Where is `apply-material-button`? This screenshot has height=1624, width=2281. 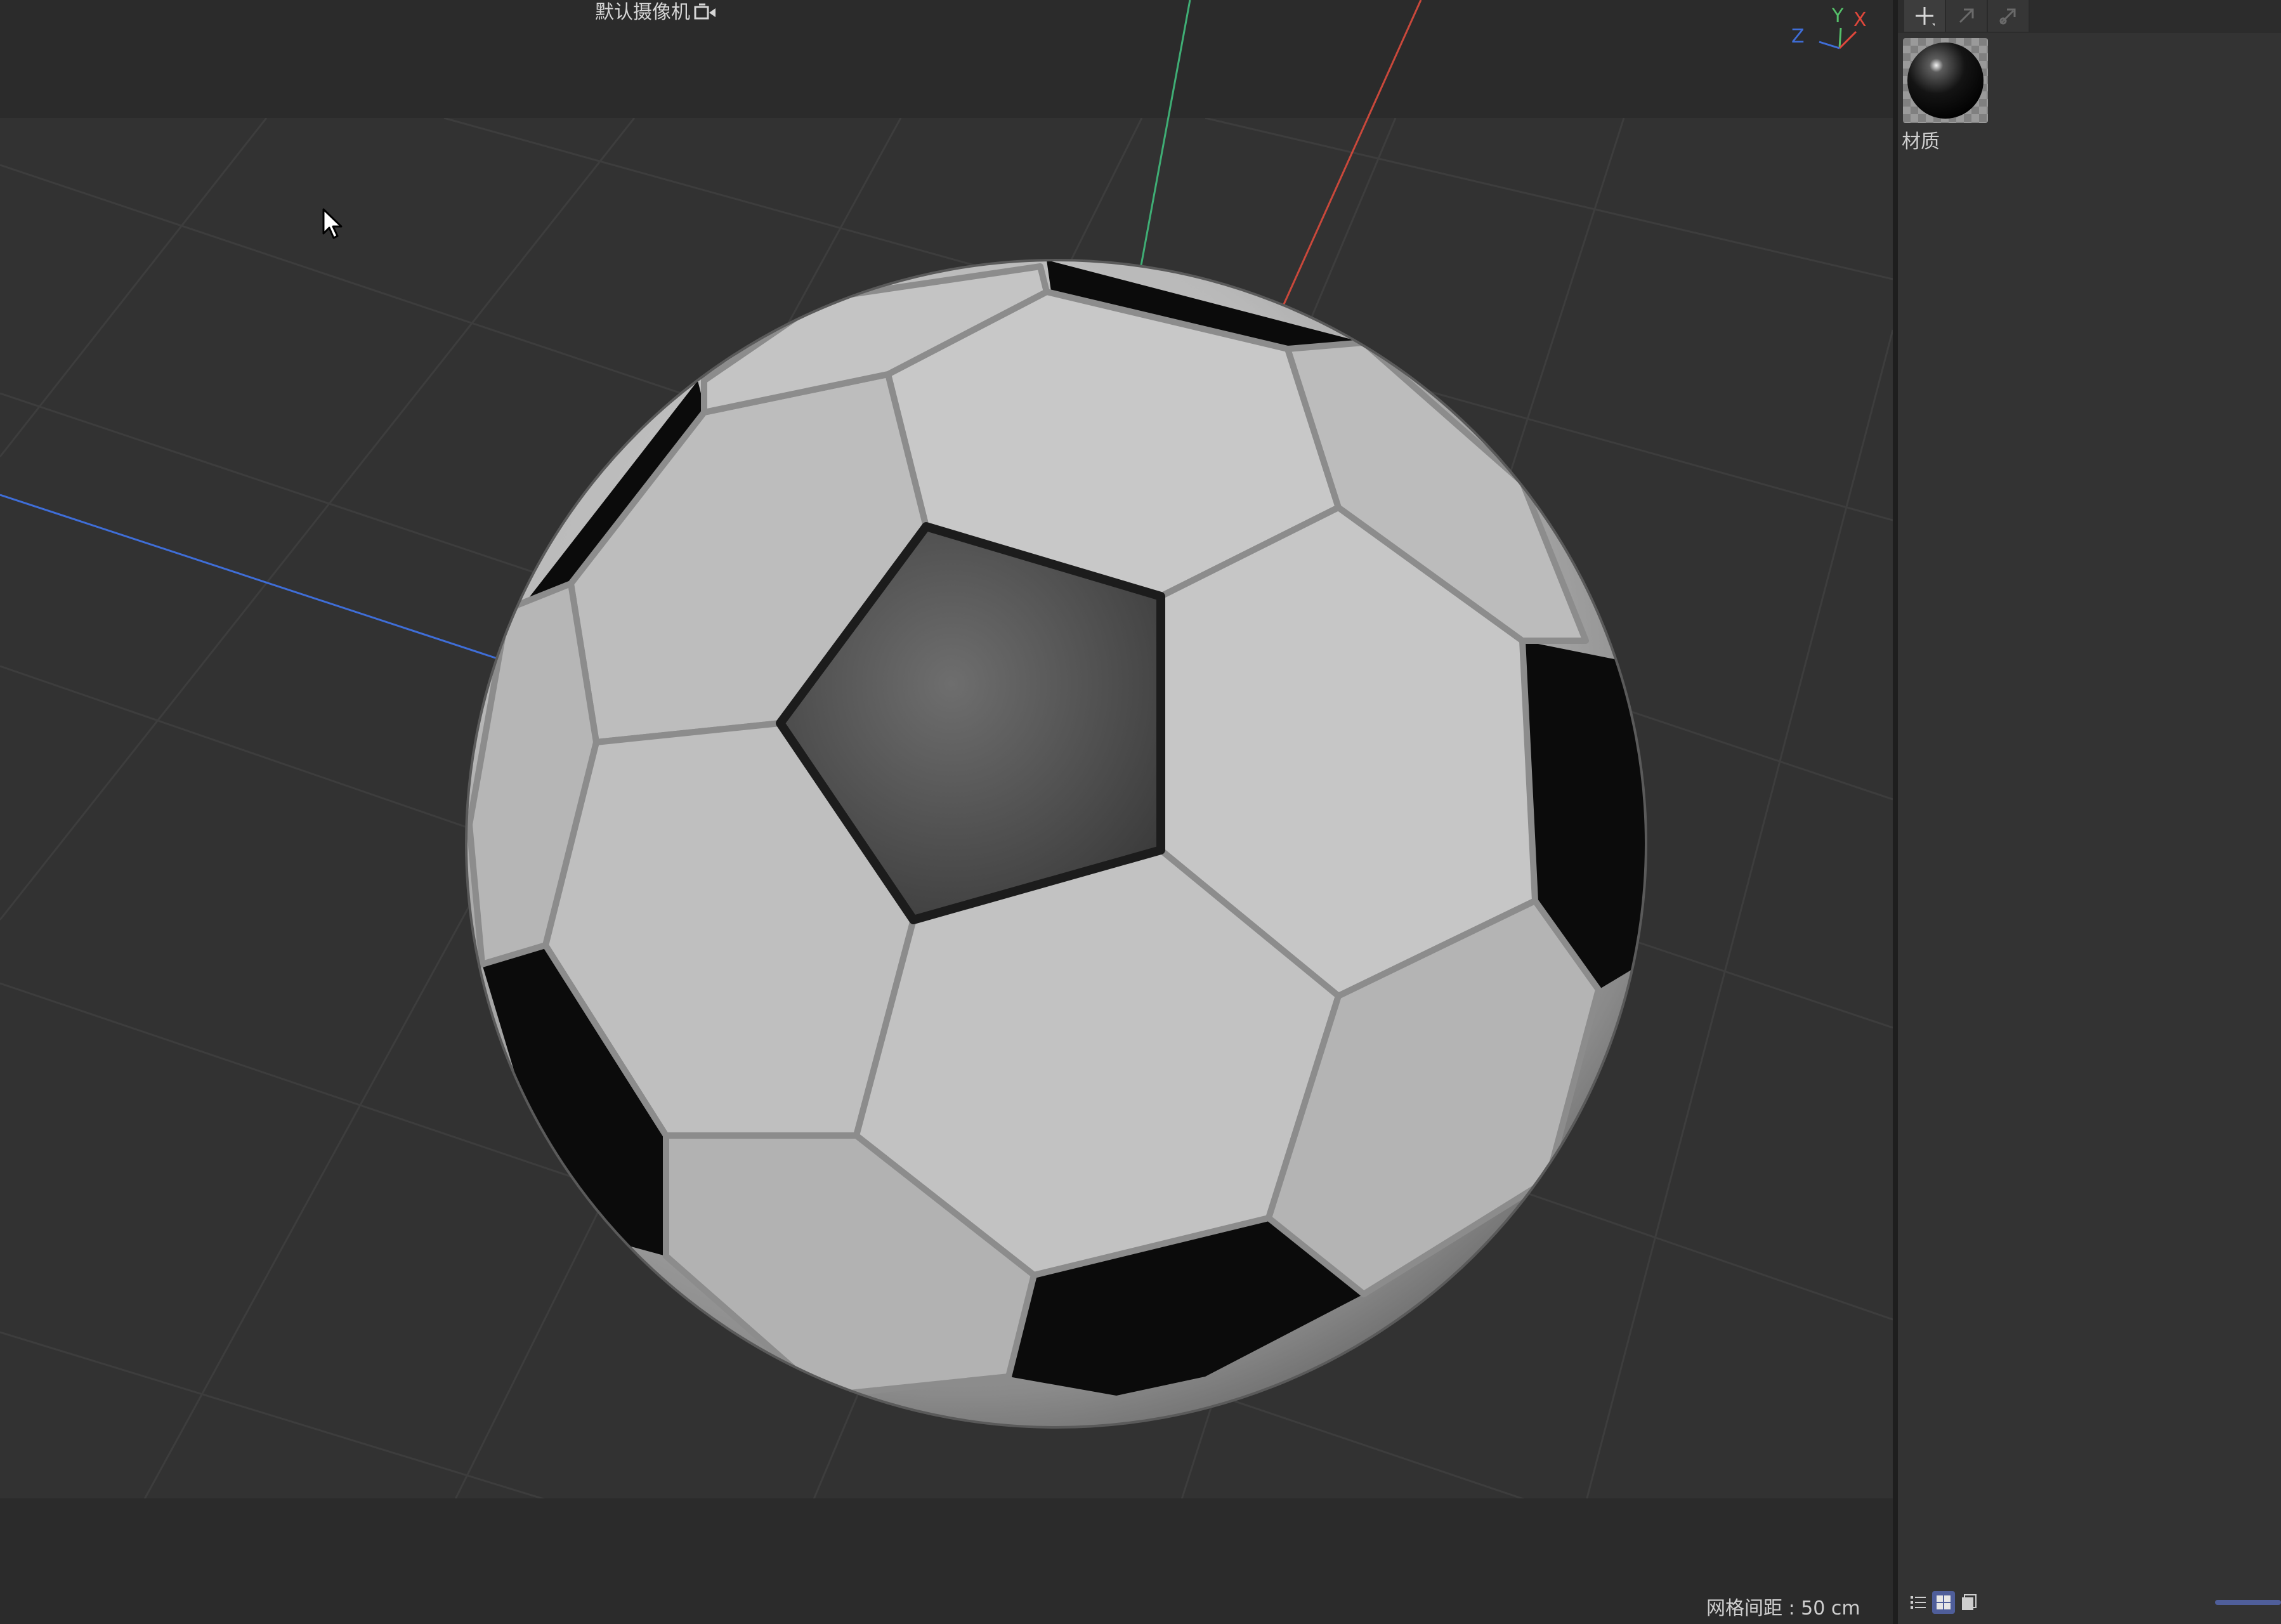
apply-material-button is located at coordinates (1967, 16).